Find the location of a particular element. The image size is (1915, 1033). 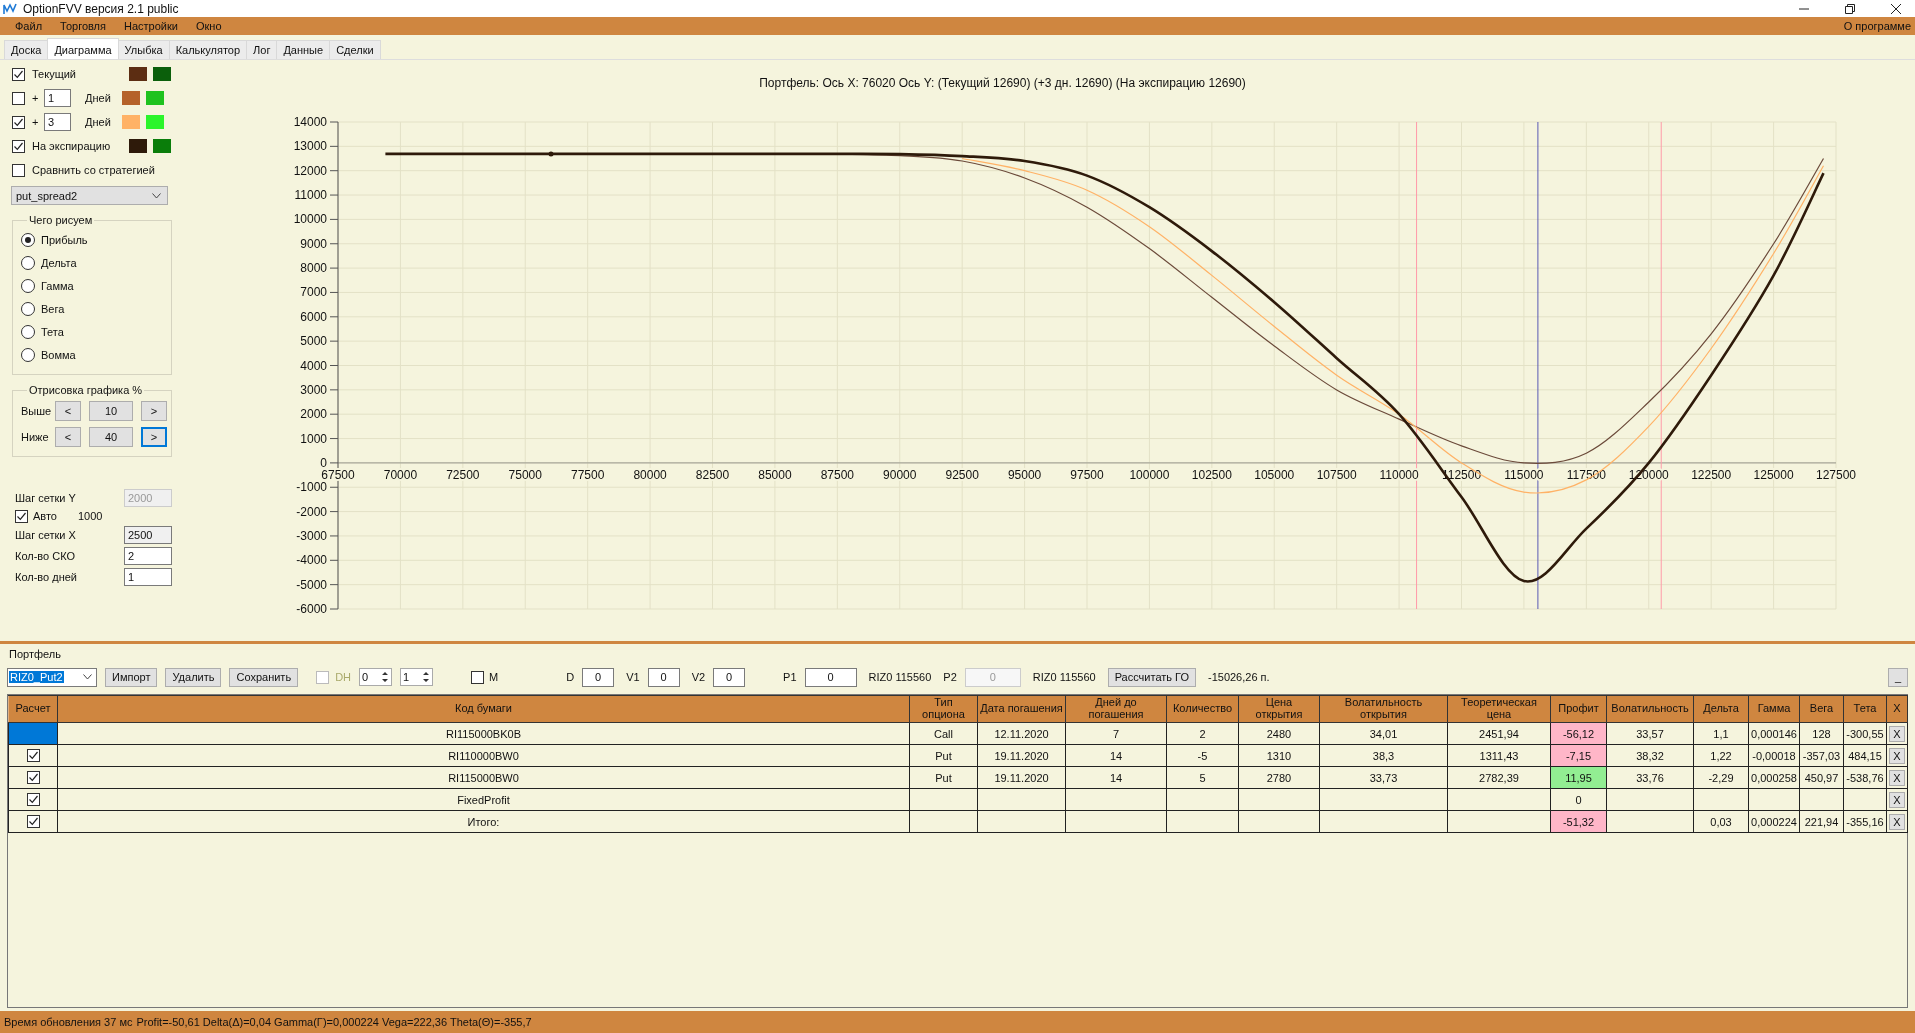

column-header: Вега is located at coordinates (1821, 709).